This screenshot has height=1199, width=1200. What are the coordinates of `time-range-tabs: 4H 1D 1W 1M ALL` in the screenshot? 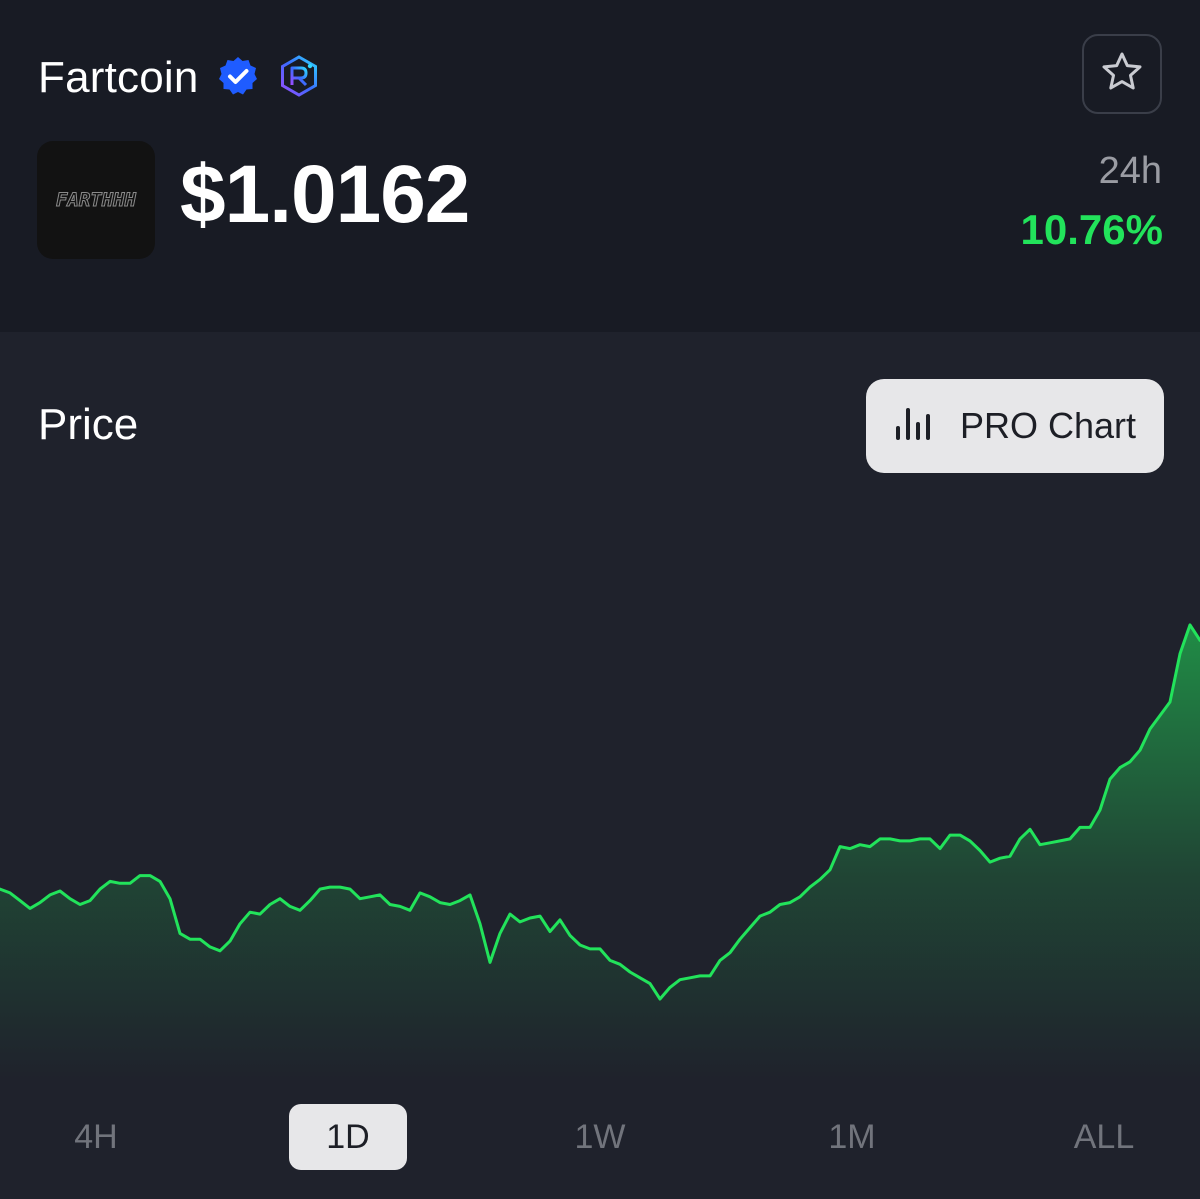 It's located at (600, 1137).